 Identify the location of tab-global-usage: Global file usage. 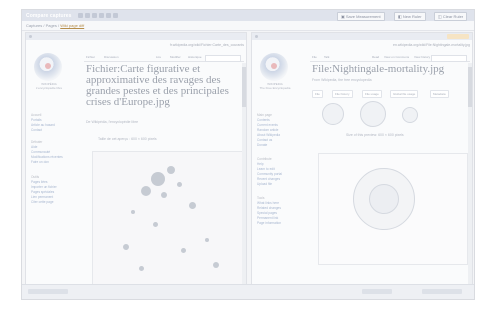
(404, 94).